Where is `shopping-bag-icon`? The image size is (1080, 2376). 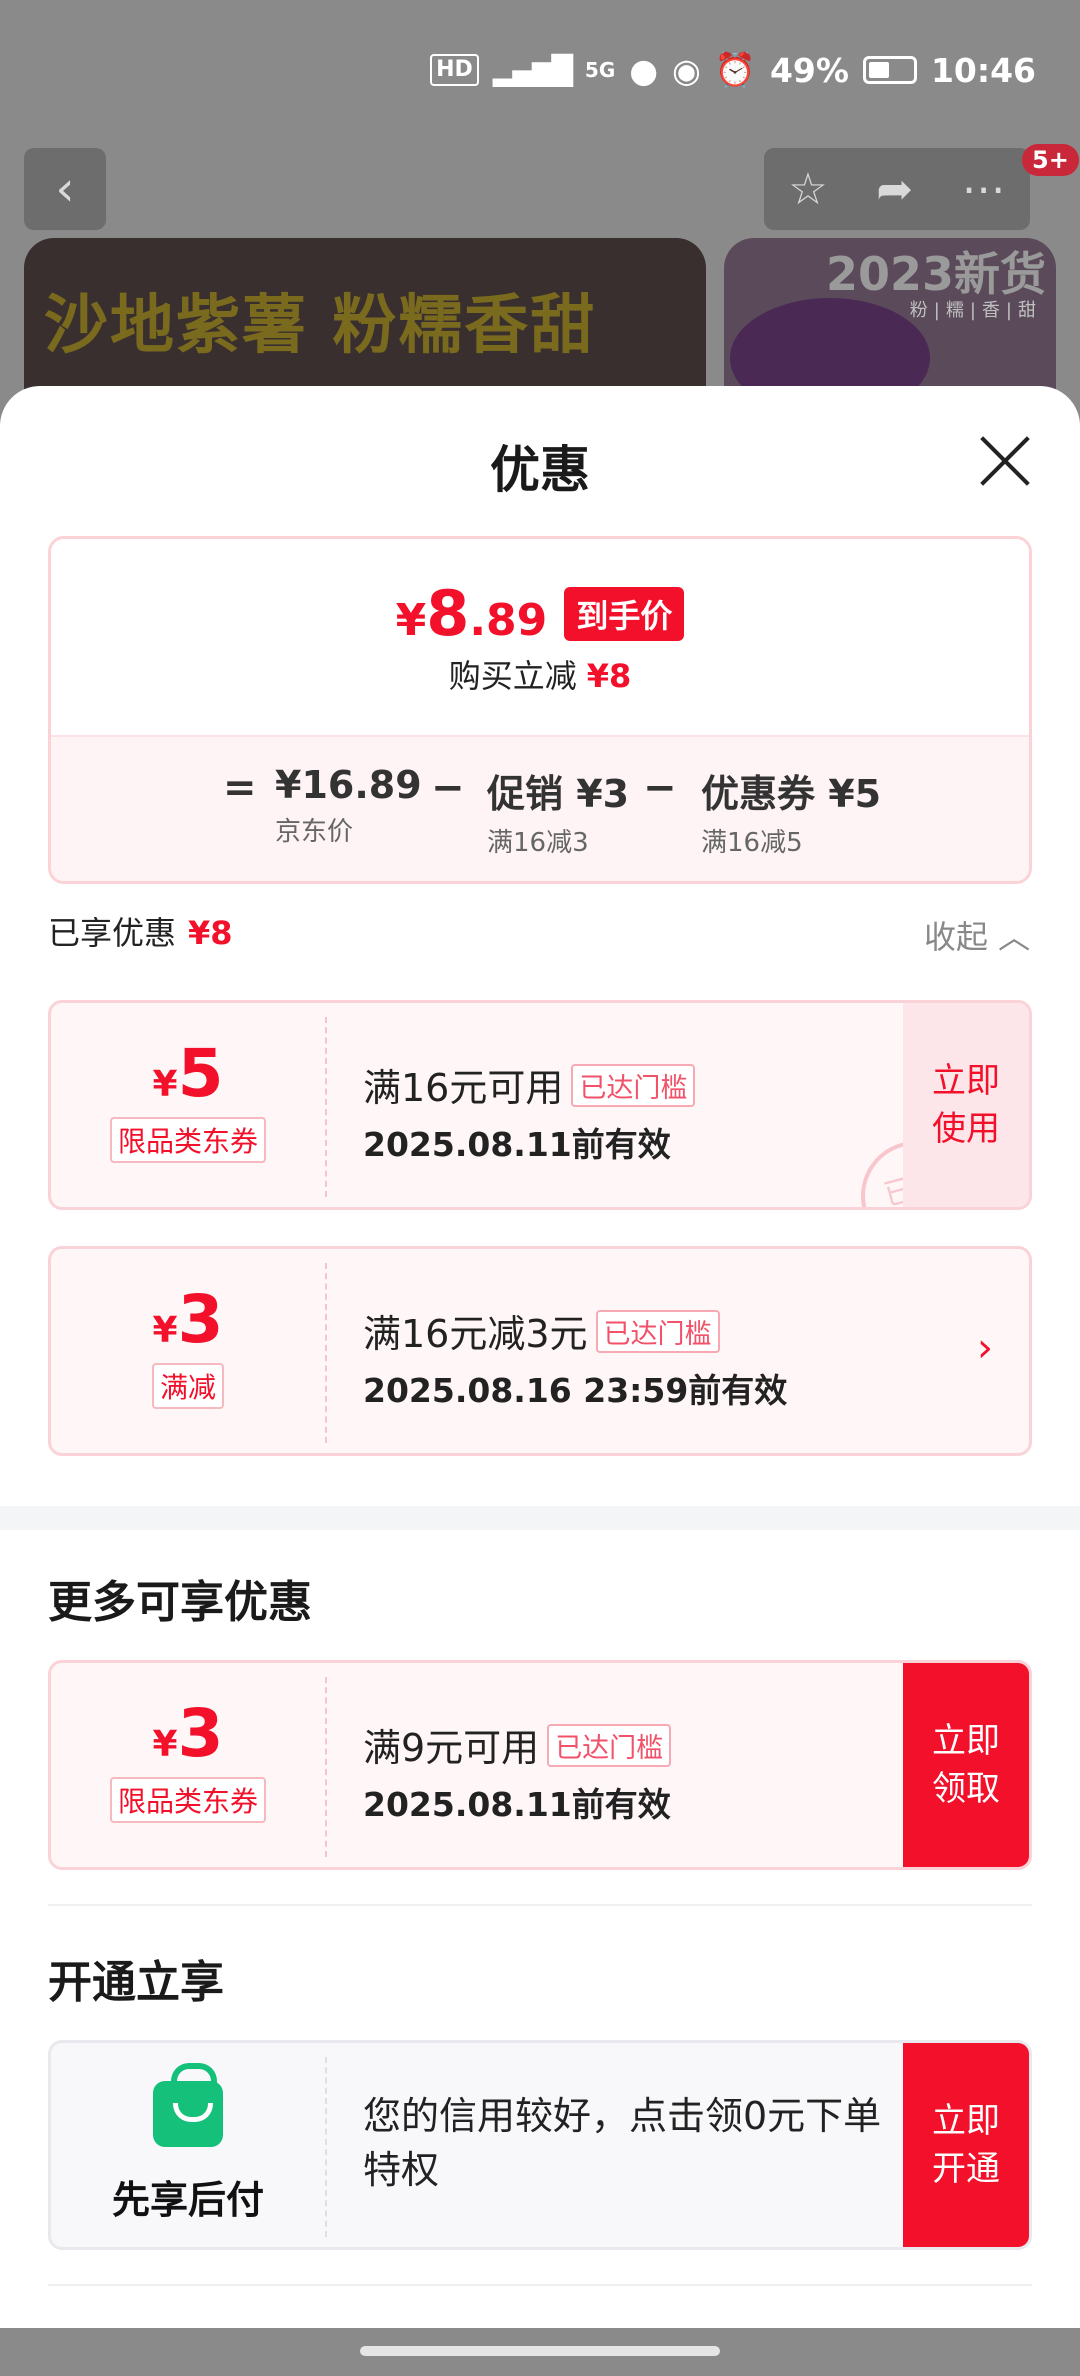 shopping-bag-icon is located at coordinates (188, 2105).